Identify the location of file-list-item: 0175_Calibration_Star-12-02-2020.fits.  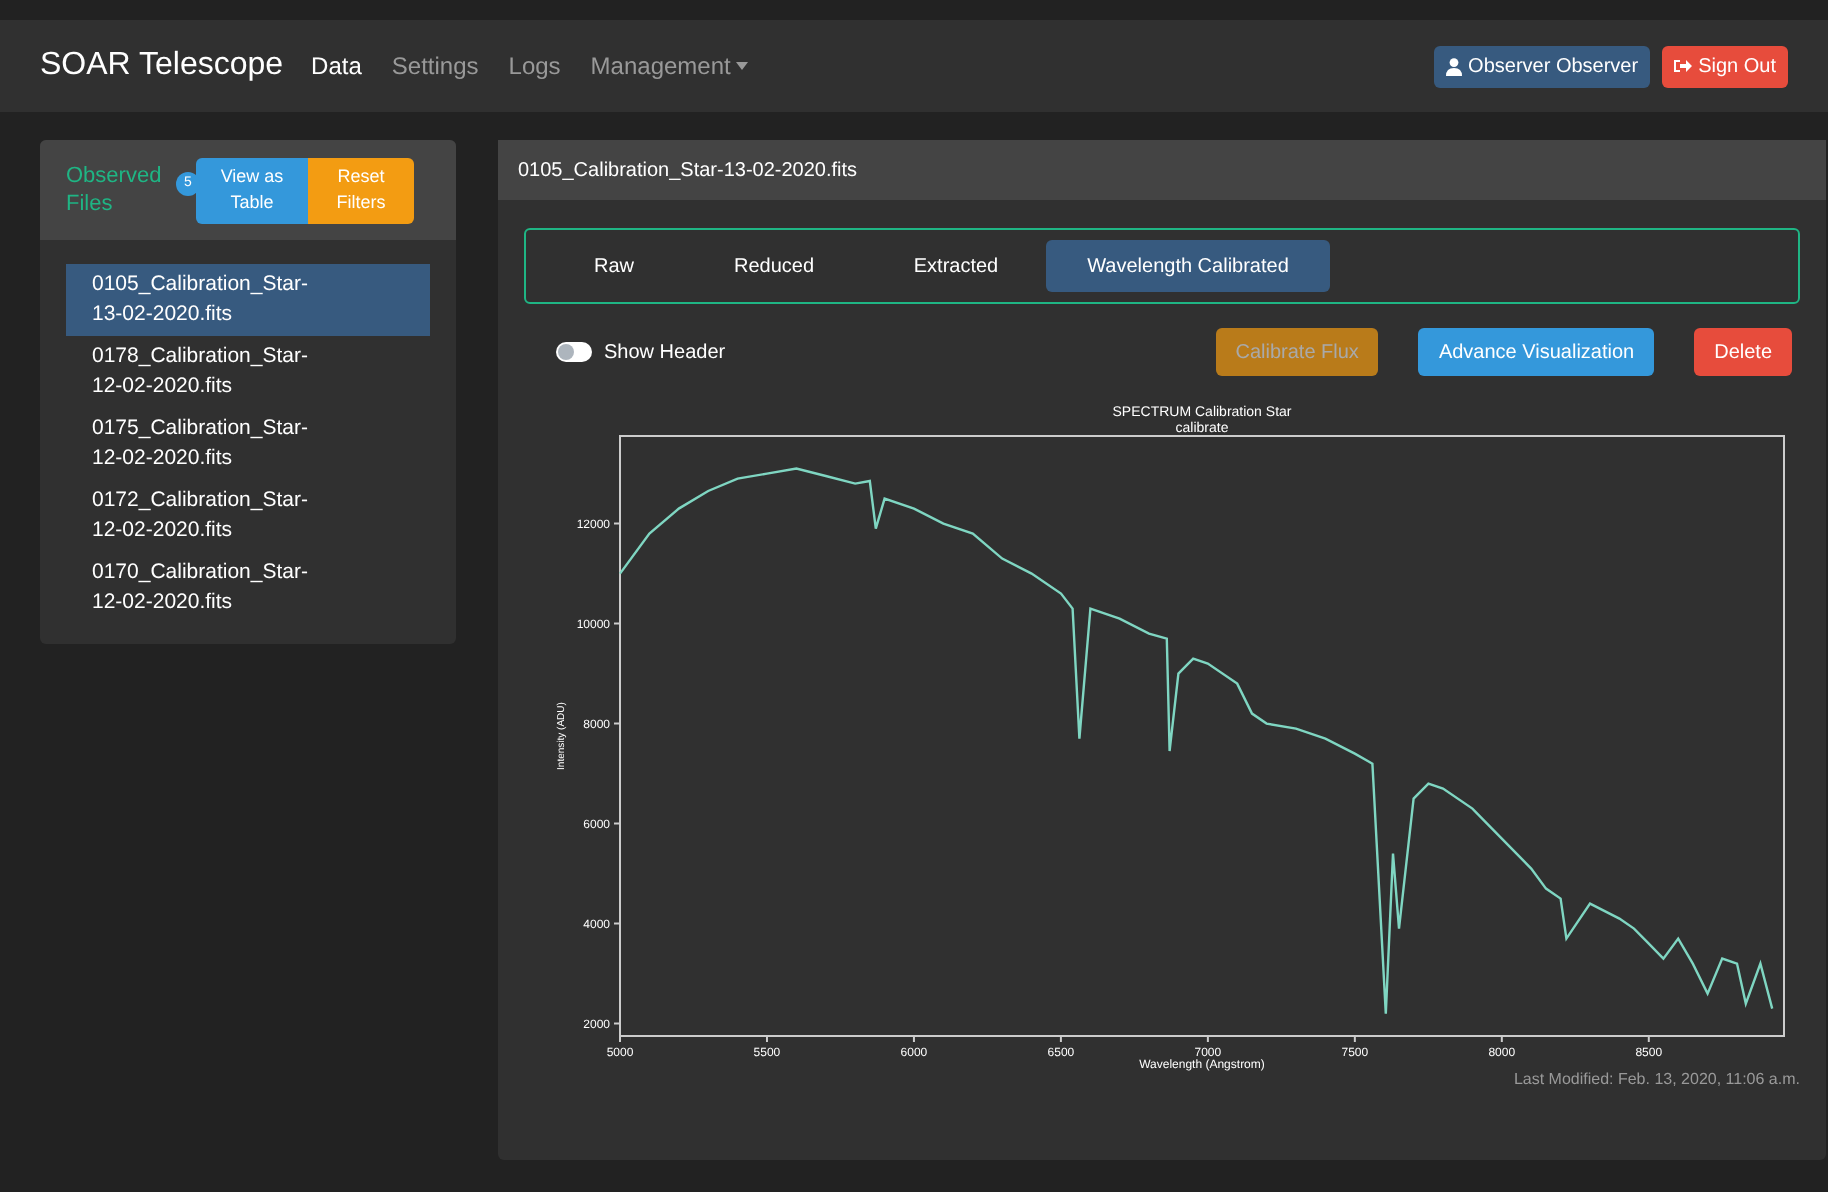
(248, 444).